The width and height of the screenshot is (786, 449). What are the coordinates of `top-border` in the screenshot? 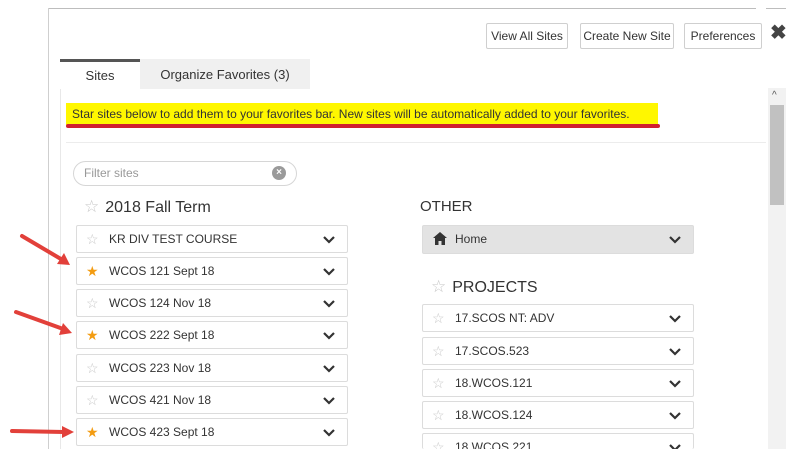 It's located at (402, 8).